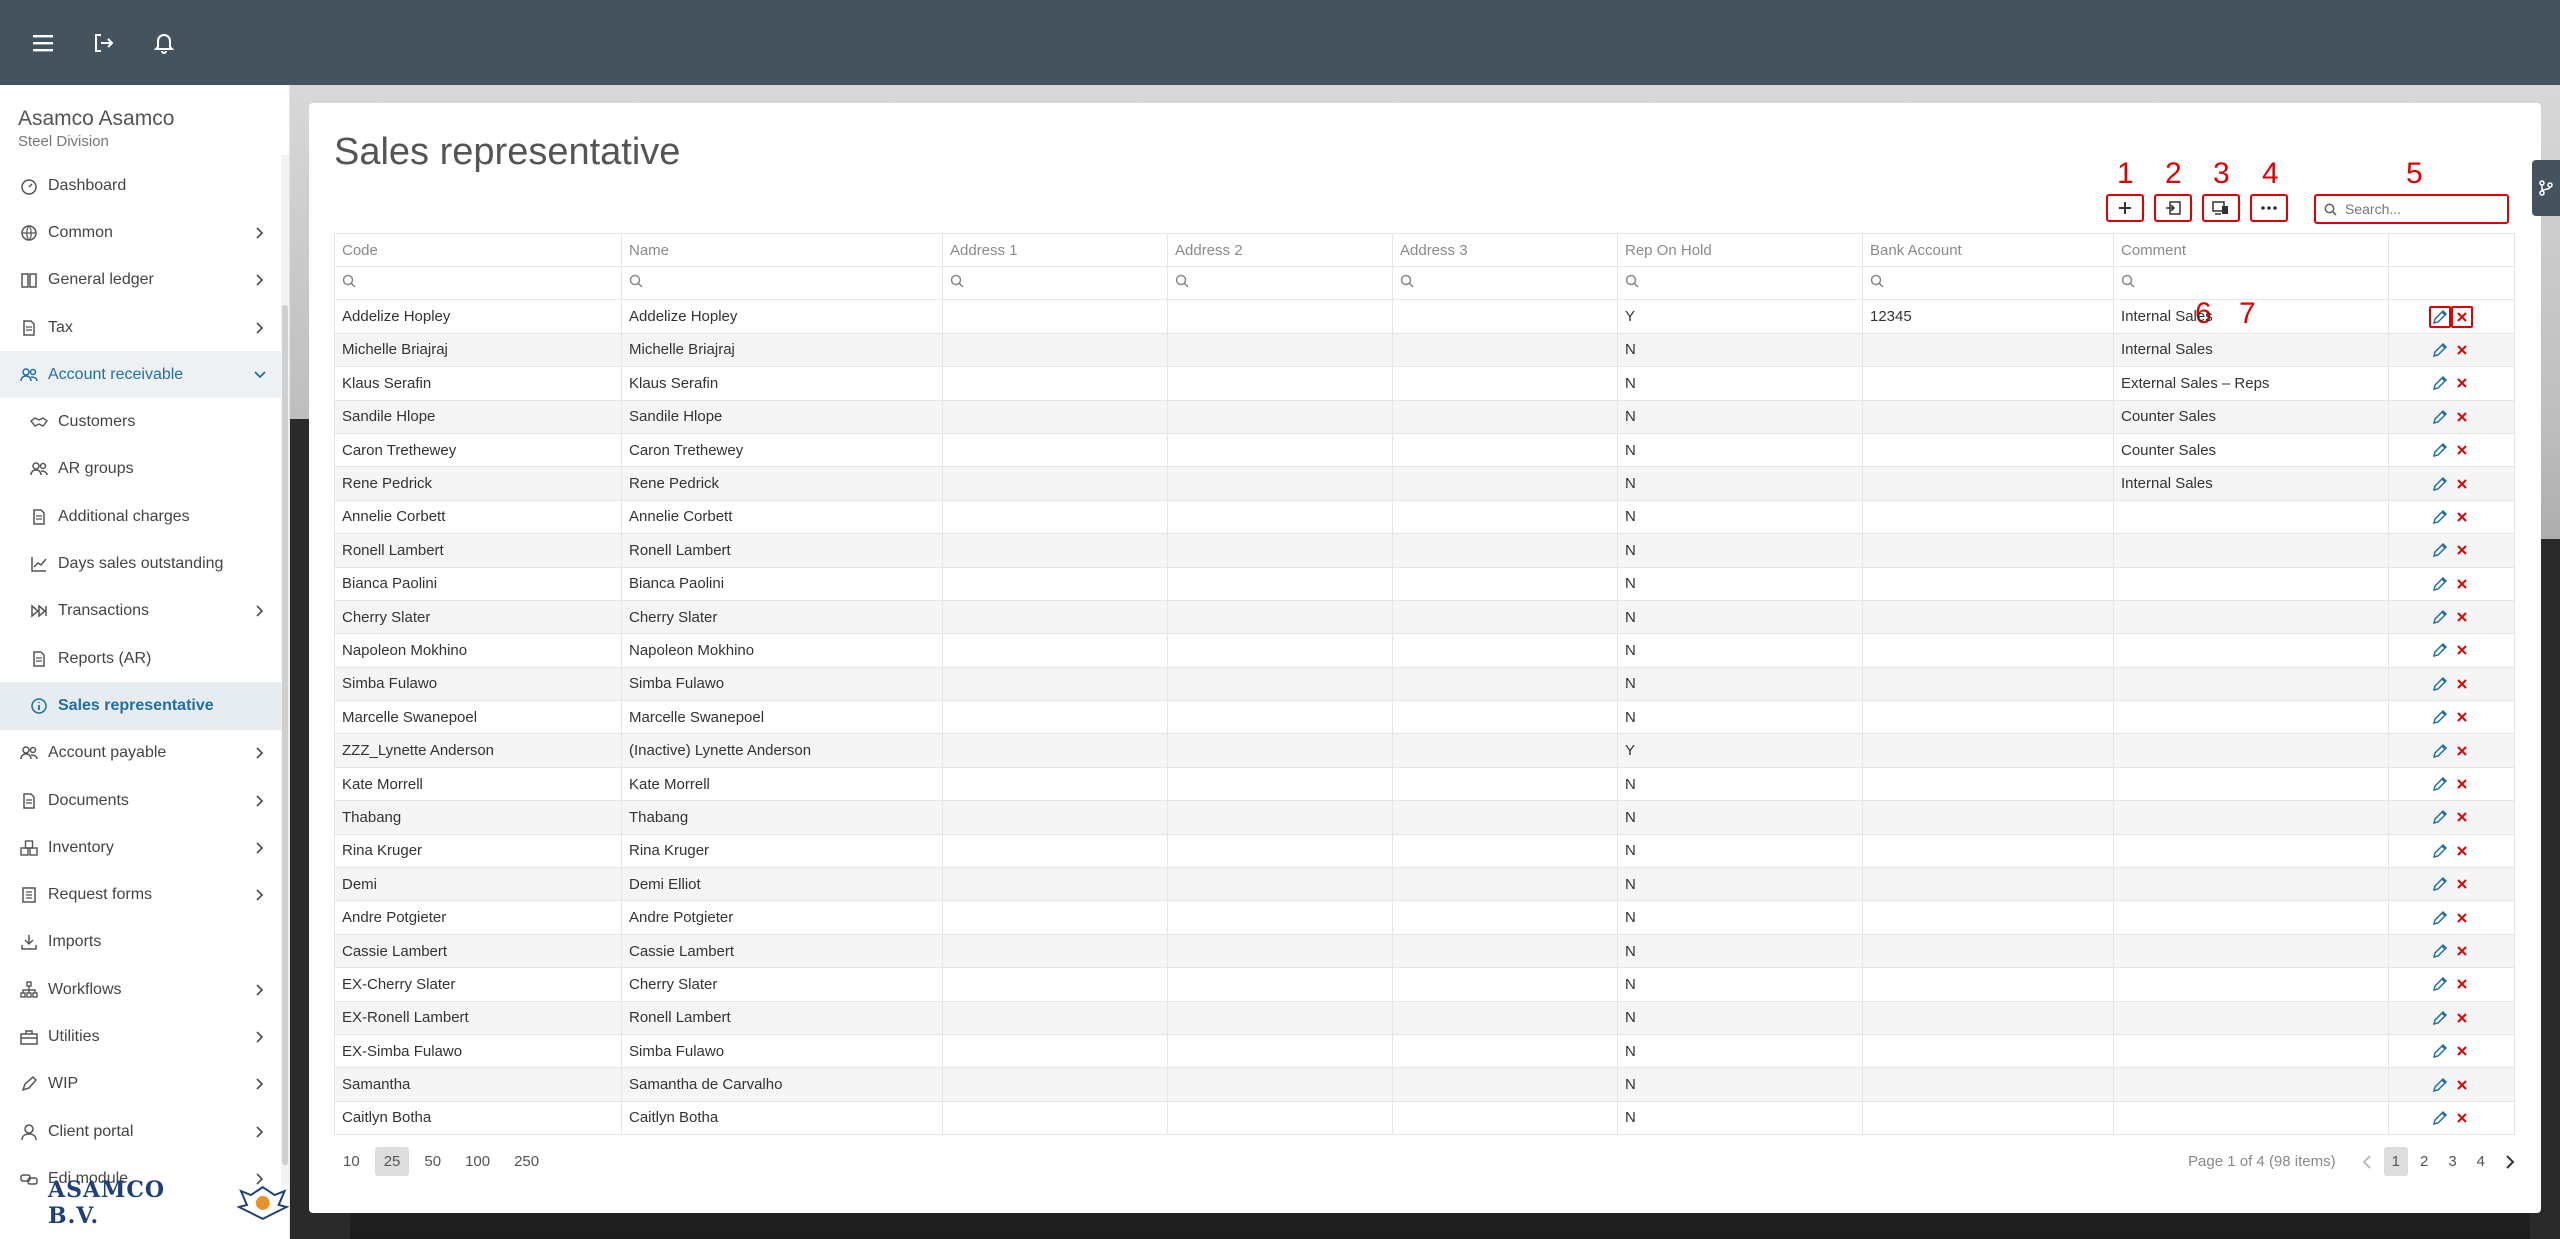 This screenshot has height=1239, width=2560. What do you see at coordinates (351, 1161) in the screenshot?
I see `page-size-option: 10` at bounding box center [351, 1161].